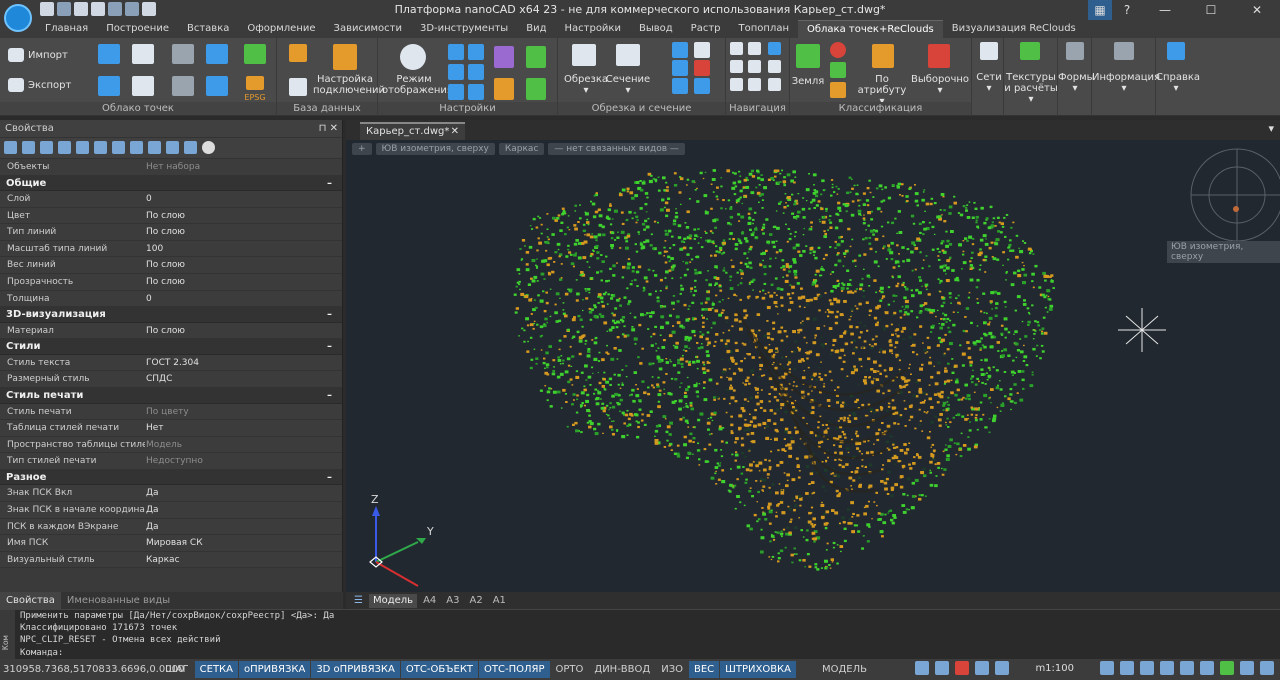 The width and height of the screenshot is (1280, 680). What do you see at coordinates (808, 81) in the screenshot?
I see `ground-button: Земля` at bounding box center [808, 81].